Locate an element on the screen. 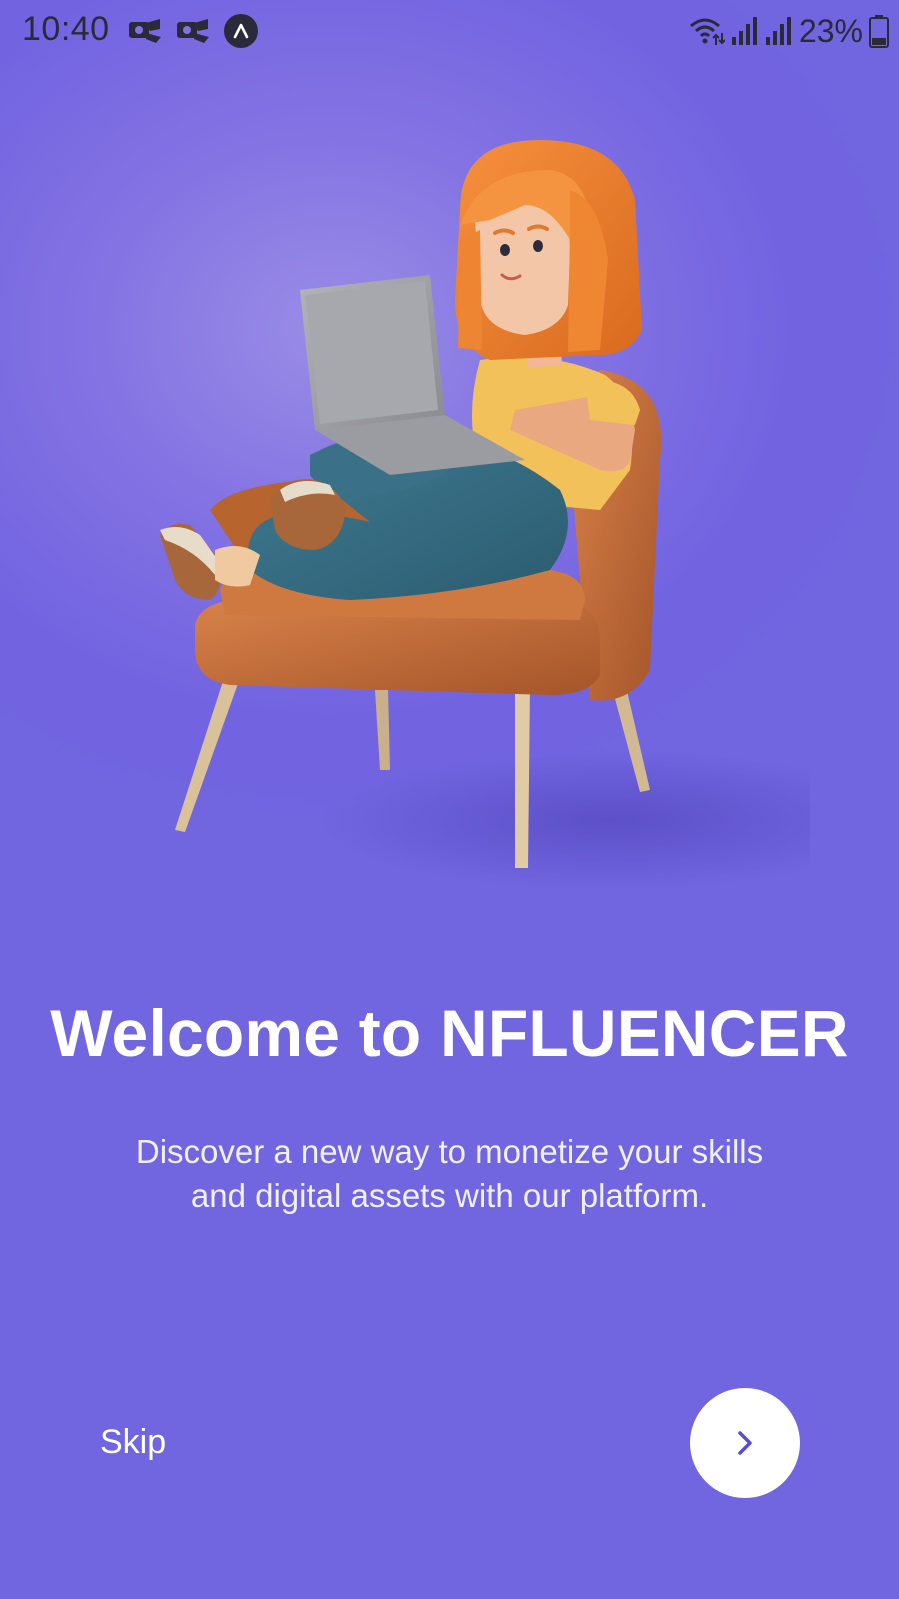 This screenshot has width=899, height=1599. status-right-icons: 23% is located at coordinates (789, 31).